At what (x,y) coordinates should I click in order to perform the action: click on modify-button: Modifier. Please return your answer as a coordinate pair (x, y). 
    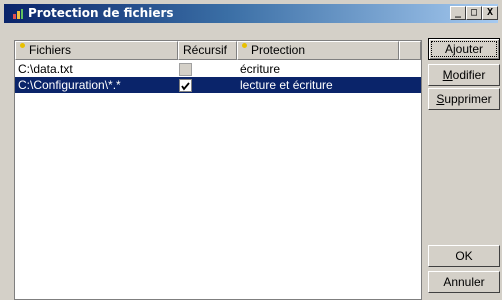
    Looking at the image, I should click on (464, 75).